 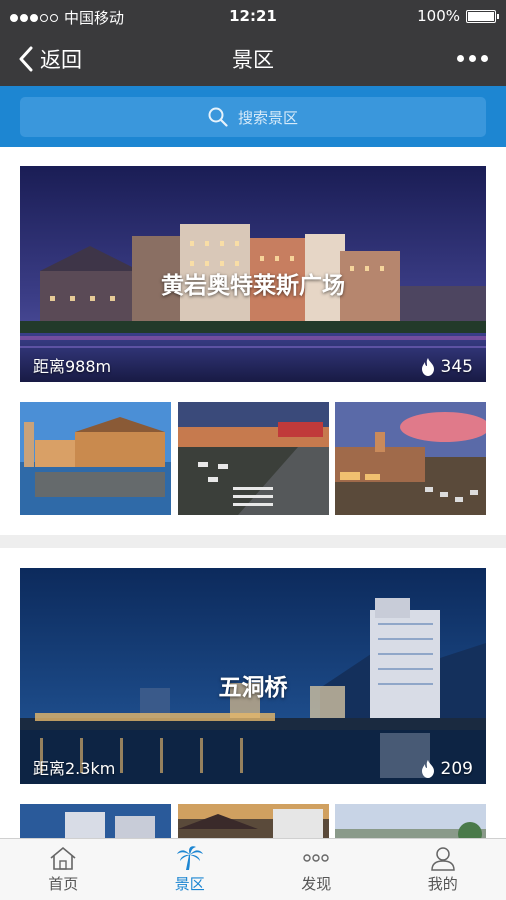 I want to click on search-area: 搜索景区, so click(x=253, y=116).